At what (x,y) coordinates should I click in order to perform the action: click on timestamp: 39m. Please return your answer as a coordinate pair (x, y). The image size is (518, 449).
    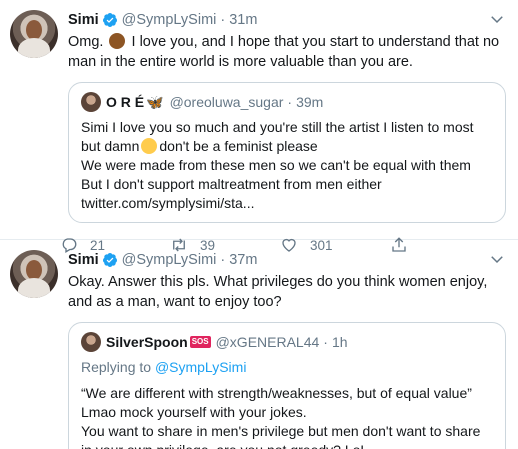
    Looking at the image, I should click on (310, 102).